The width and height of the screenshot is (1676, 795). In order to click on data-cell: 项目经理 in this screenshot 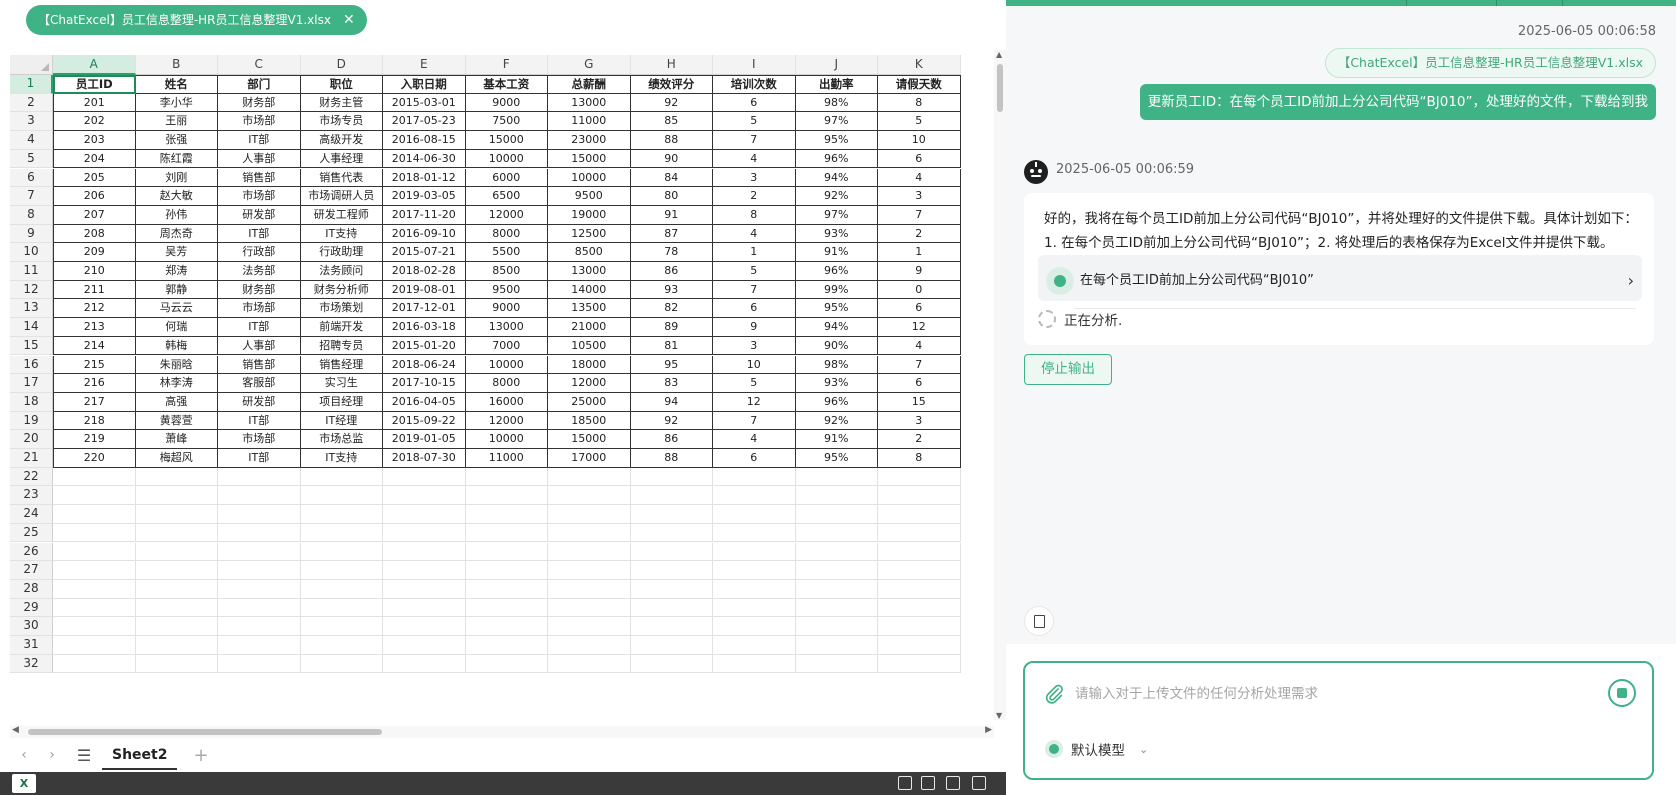, I will do `click(341, 402)`.